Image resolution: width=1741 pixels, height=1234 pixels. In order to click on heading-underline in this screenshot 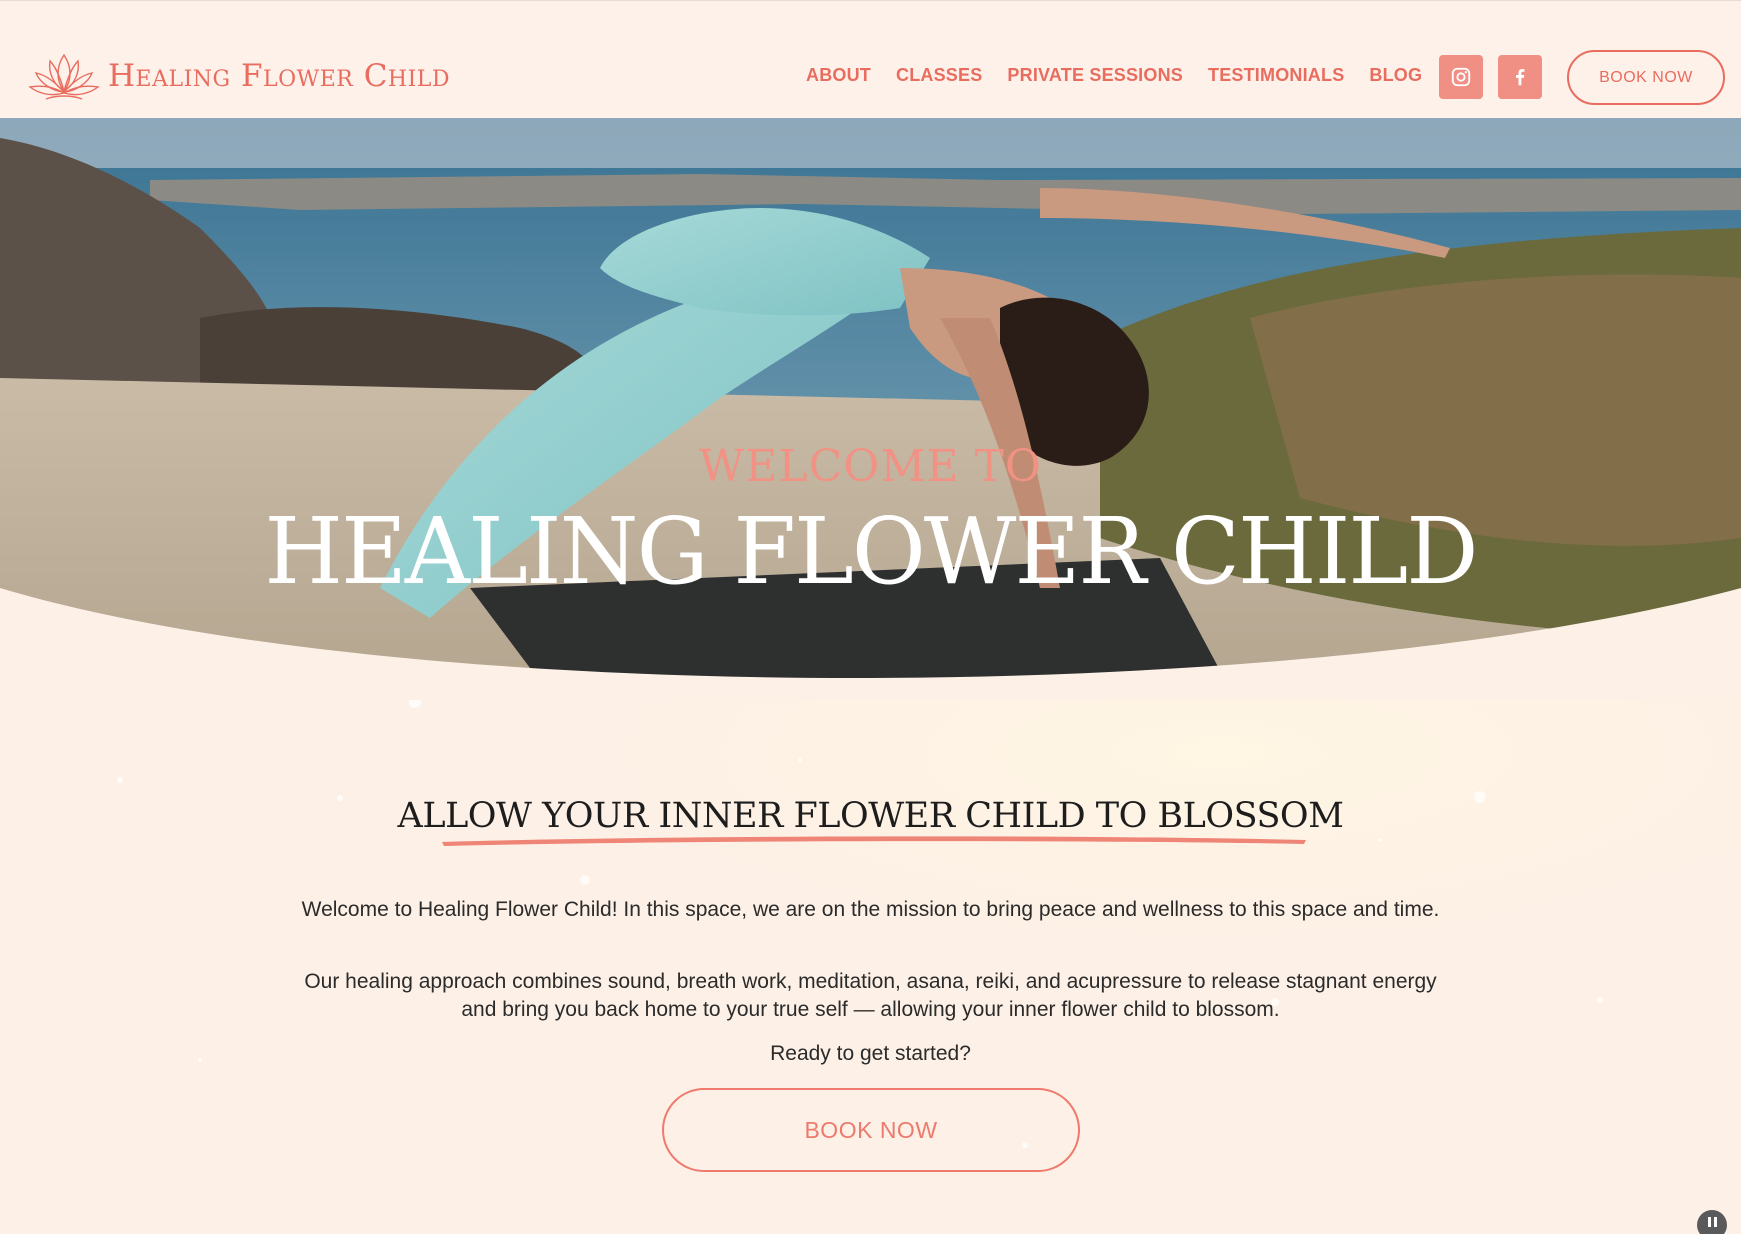, I will do `click(874, 841)`.